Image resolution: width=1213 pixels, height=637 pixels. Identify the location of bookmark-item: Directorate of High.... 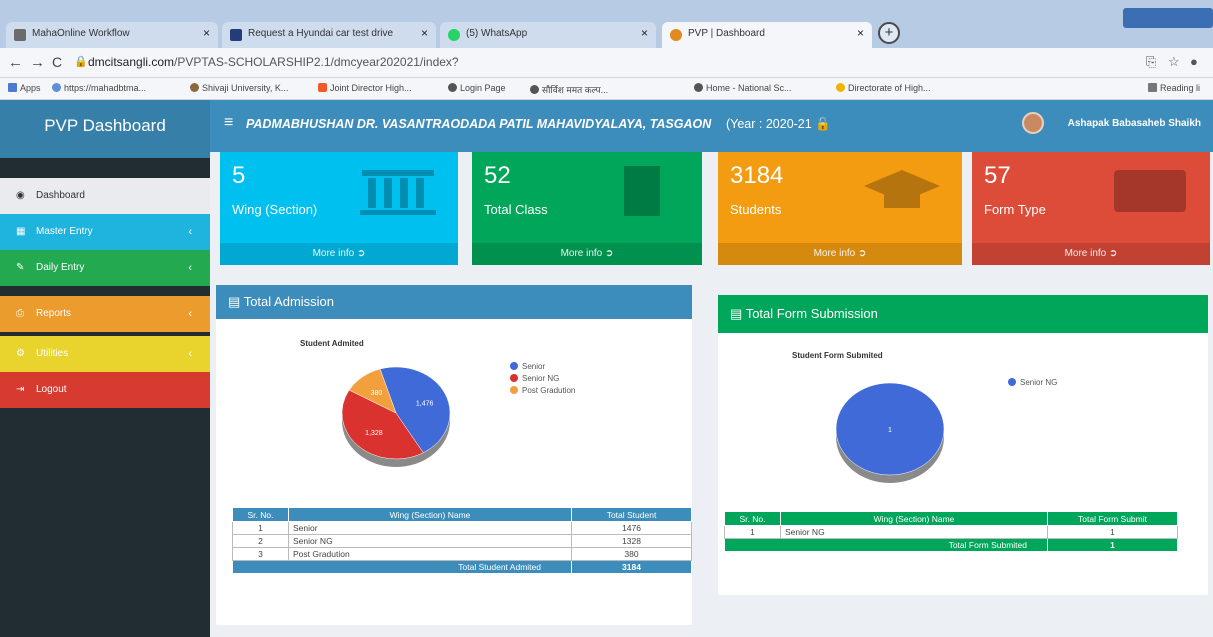
(883, 88).